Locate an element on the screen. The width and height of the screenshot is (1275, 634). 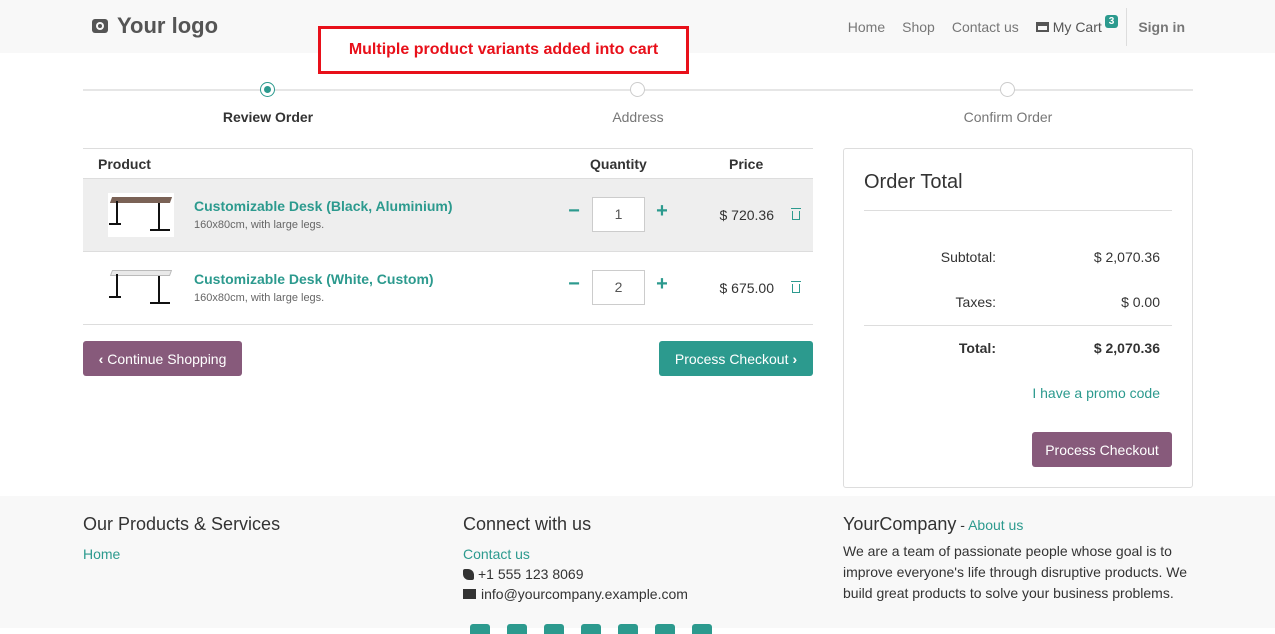
total-value: $ 2,070.36 is located at coordinates (1126, 348).